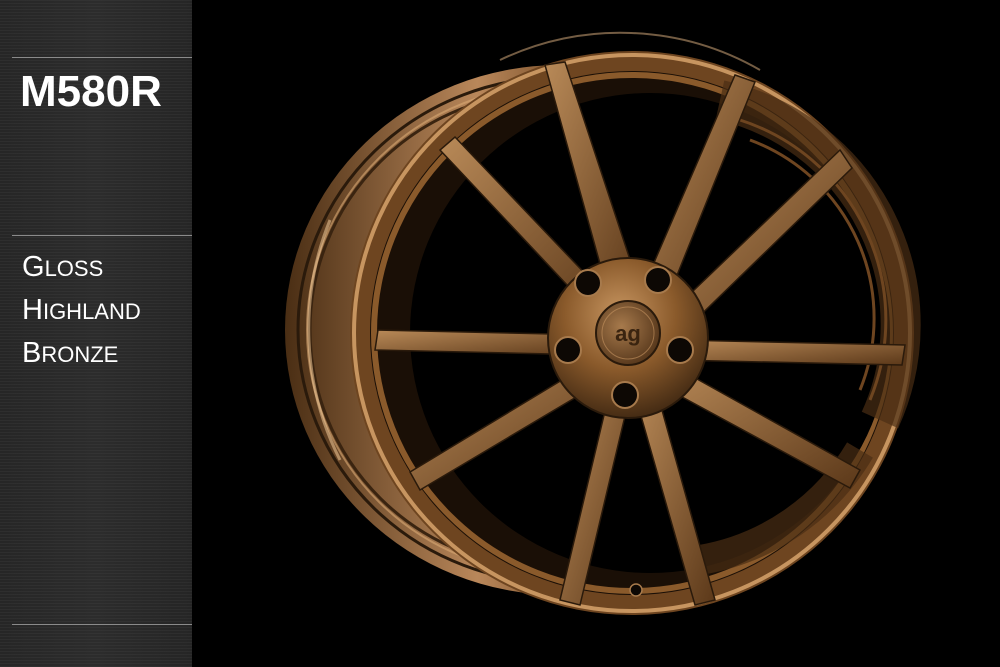 The image size is (1000, 667). What do you see at coordinates (63, 267) in the screenshot?
I see `finish-word-gloss: GLOSS` at bounding box center [63, 267].